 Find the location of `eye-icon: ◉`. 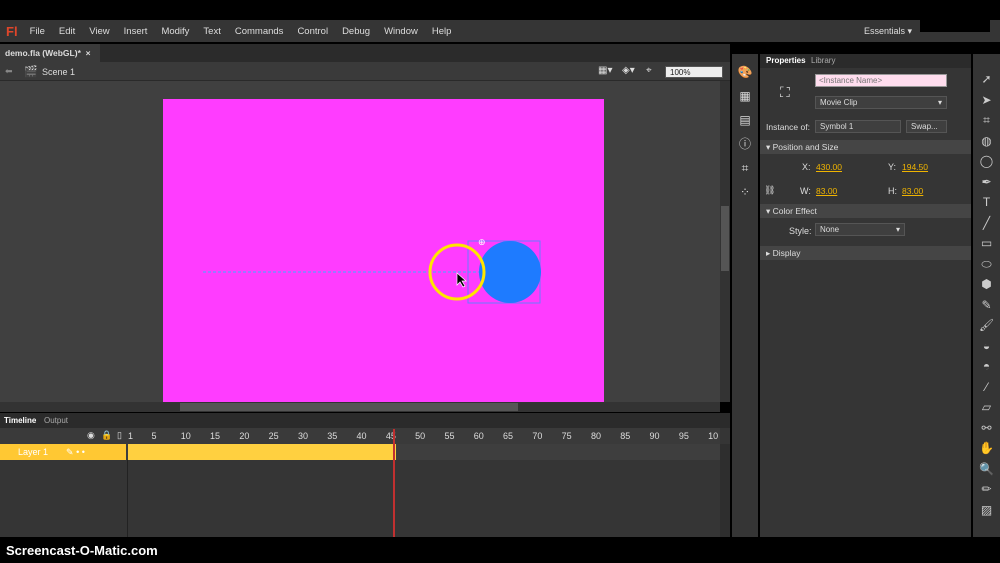

eye-icon: ◉ is located at coordinates (91, 435).